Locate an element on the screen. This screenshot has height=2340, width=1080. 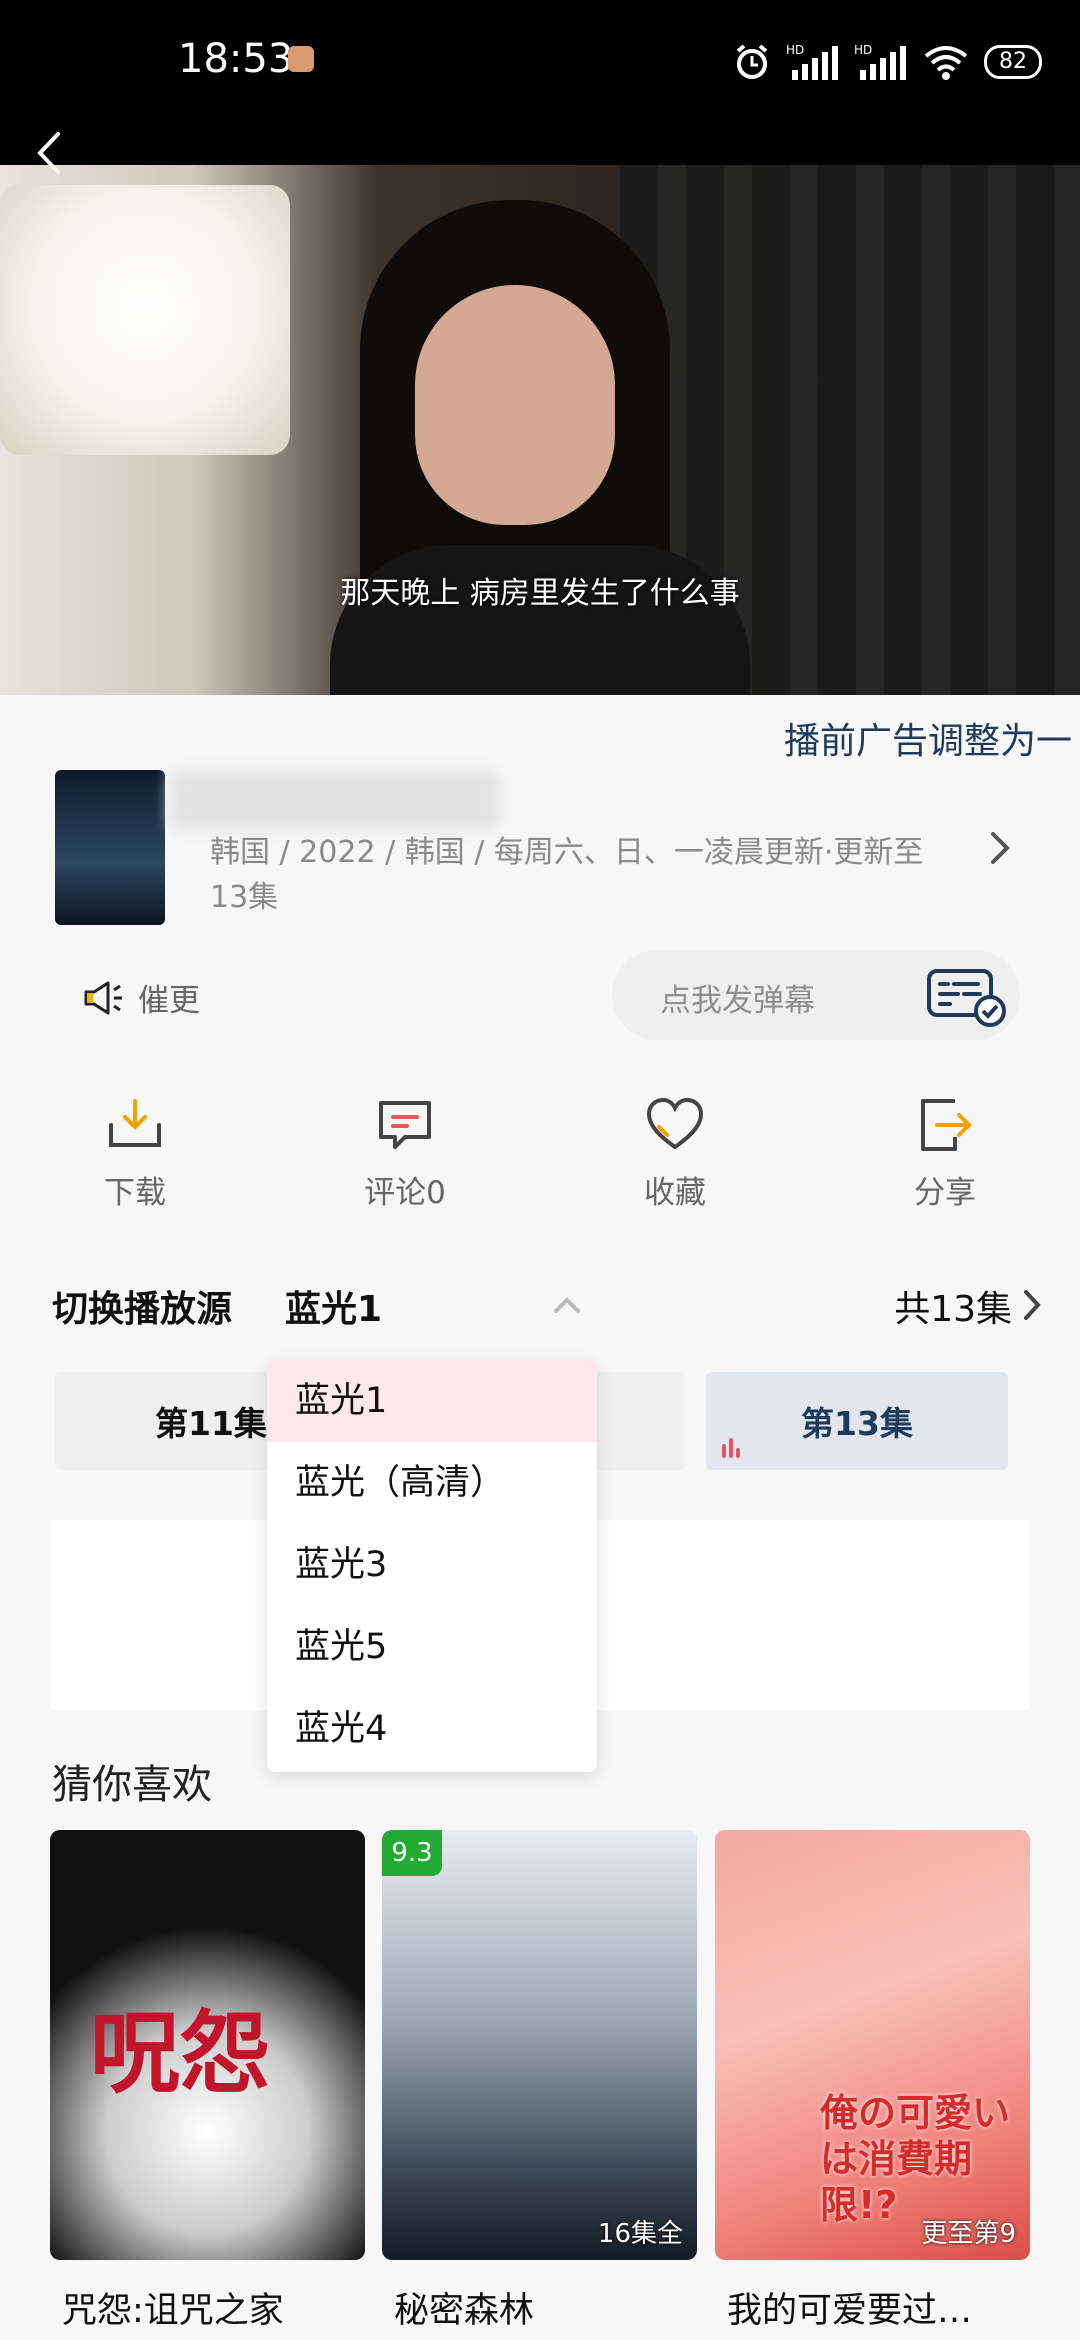
show-poster is located at coordinates (110, 847).